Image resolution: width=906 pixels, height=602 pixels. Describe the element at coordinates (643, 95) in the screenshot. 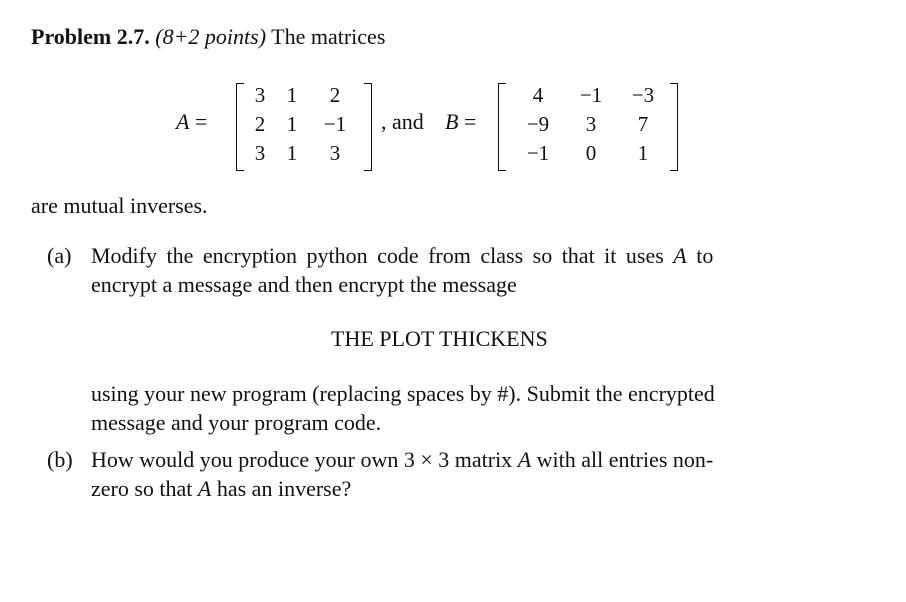

I see `matrix-cell: −3` at that location.